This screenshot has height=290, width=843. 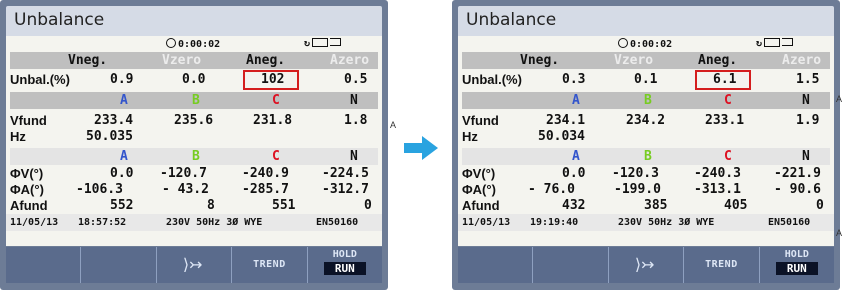 What do you see at coordinates (635, 173) in the screenshot?
I see `phiv-b-value: -120.3` at bounding box center [635, 173].